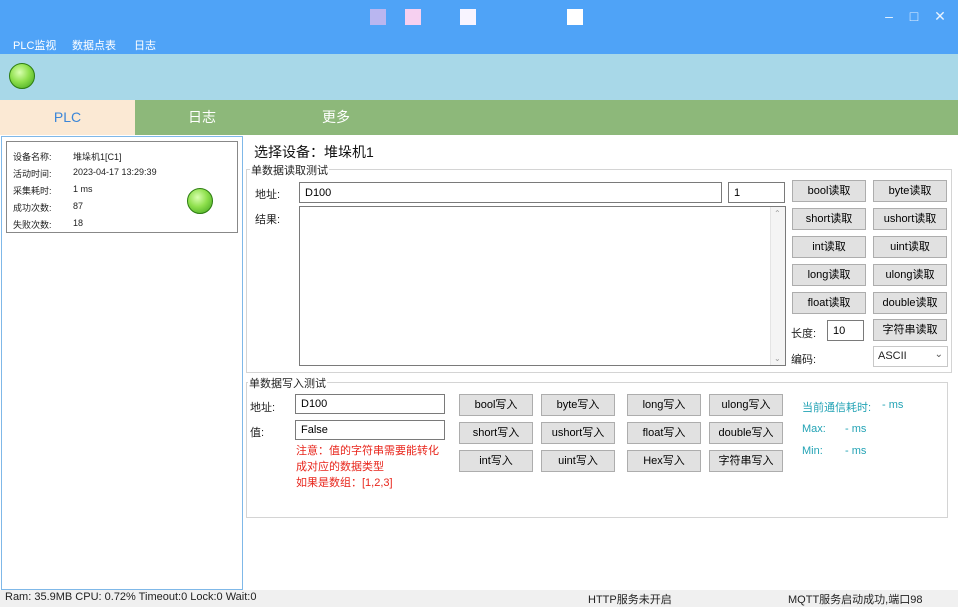 Image resolution: width=958 pixels, height=607 pixels. What do you see at coordinates (829, 191) in the screenshot?
I see `bool-read-button: bool读取` at bounding box center [829, 191].